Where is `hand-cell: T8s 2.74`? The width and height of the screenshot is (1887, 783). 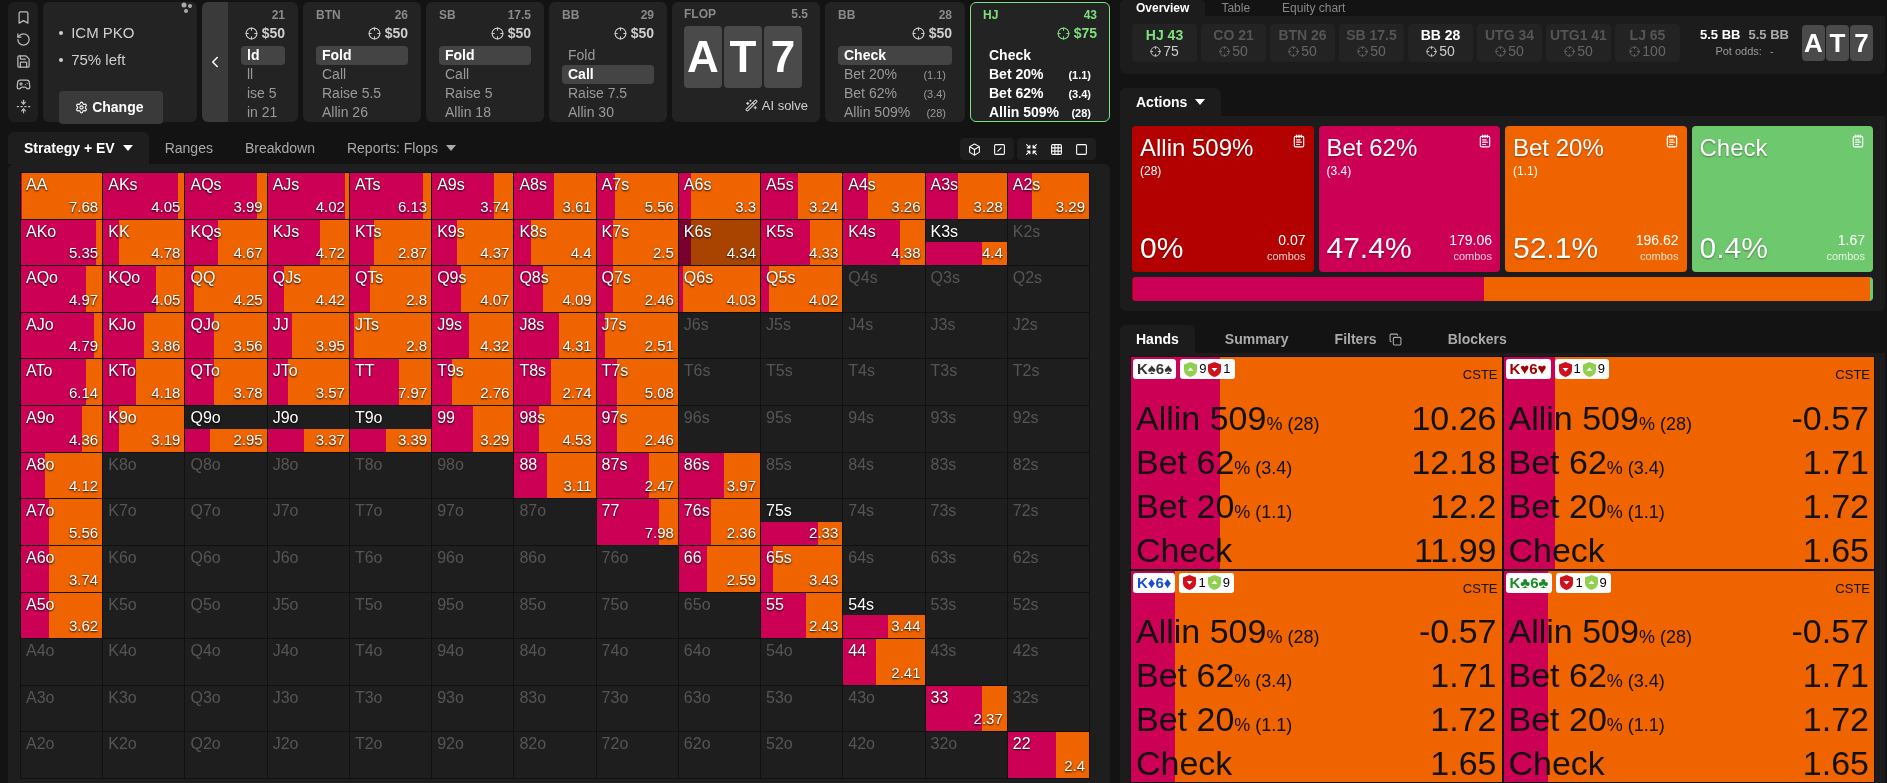
hand-cell: T8s 2.74 is located at coordinates (555, 383).